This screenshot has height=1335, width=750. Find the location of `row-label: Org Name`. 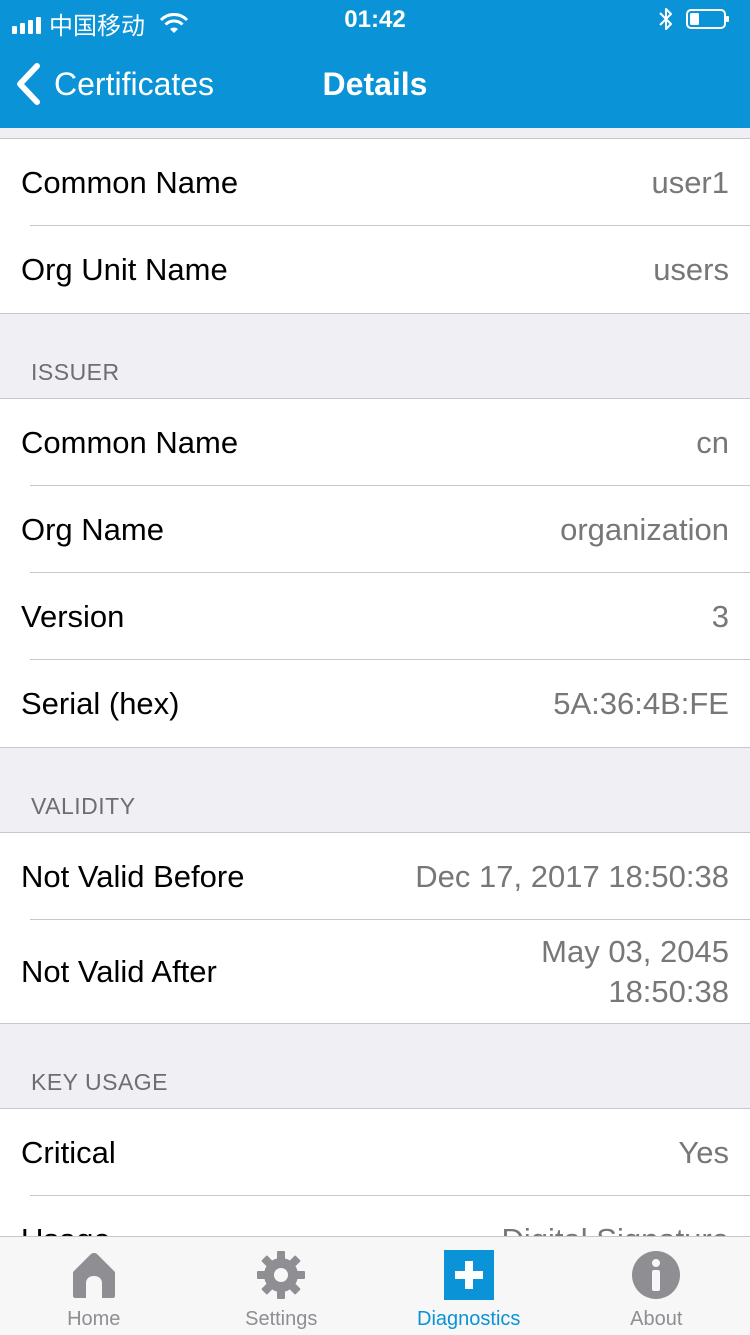

row-label: Org Name is located at coordinates (92, 530).